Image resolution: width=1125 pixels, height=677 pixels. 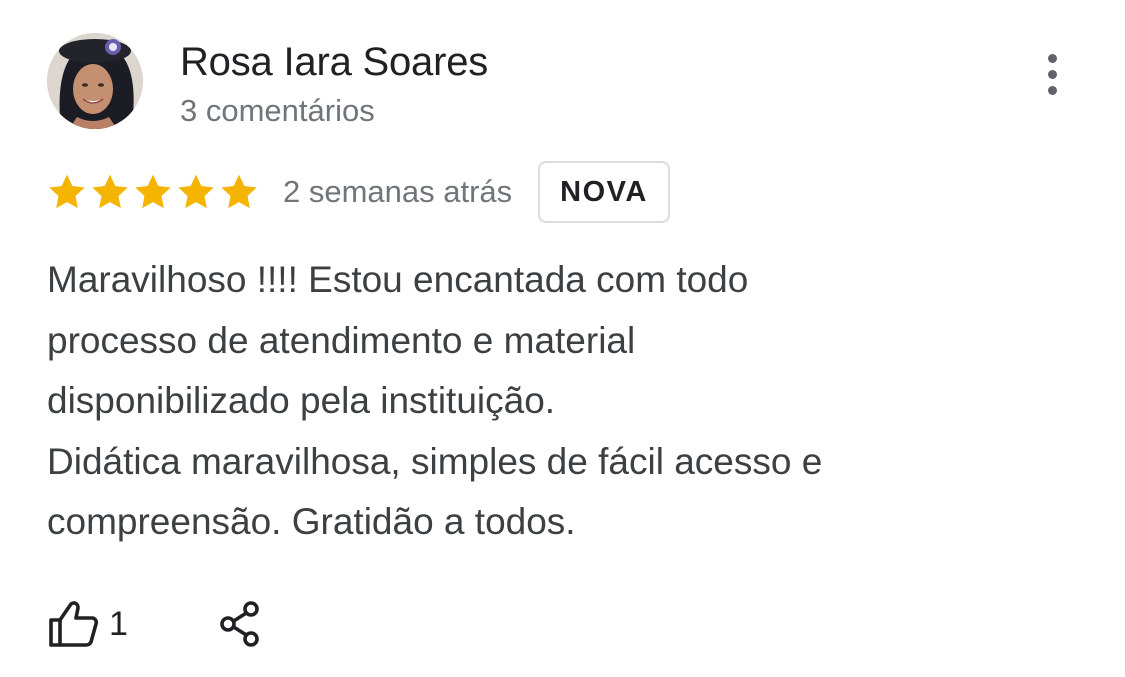 What do you see at coordinates (1052, 58) in the screenshot?
I see `more-vertical-icon` at bounding box center [1052, 58].